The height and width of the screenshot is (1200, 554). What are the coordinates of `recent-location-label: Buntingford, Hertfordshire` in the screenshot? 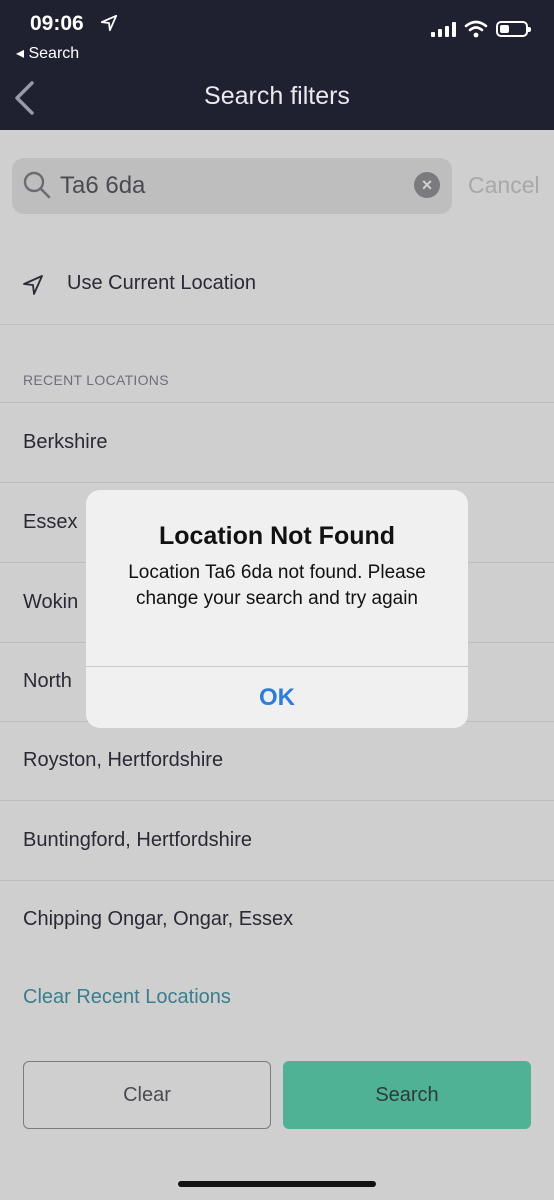 It's located at (138, 840).